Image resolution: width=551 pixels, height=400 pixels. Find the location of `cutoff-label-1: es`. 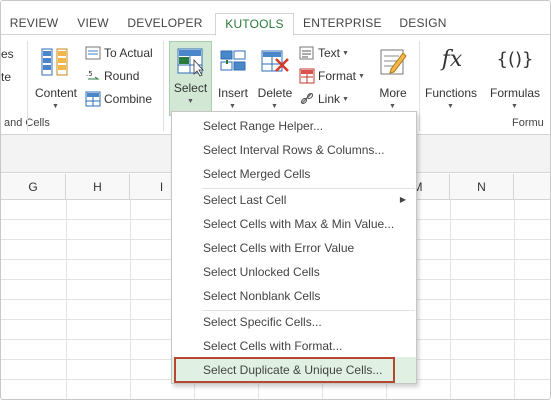

cutoff-label-1: es is located at coordinates (7, 54).